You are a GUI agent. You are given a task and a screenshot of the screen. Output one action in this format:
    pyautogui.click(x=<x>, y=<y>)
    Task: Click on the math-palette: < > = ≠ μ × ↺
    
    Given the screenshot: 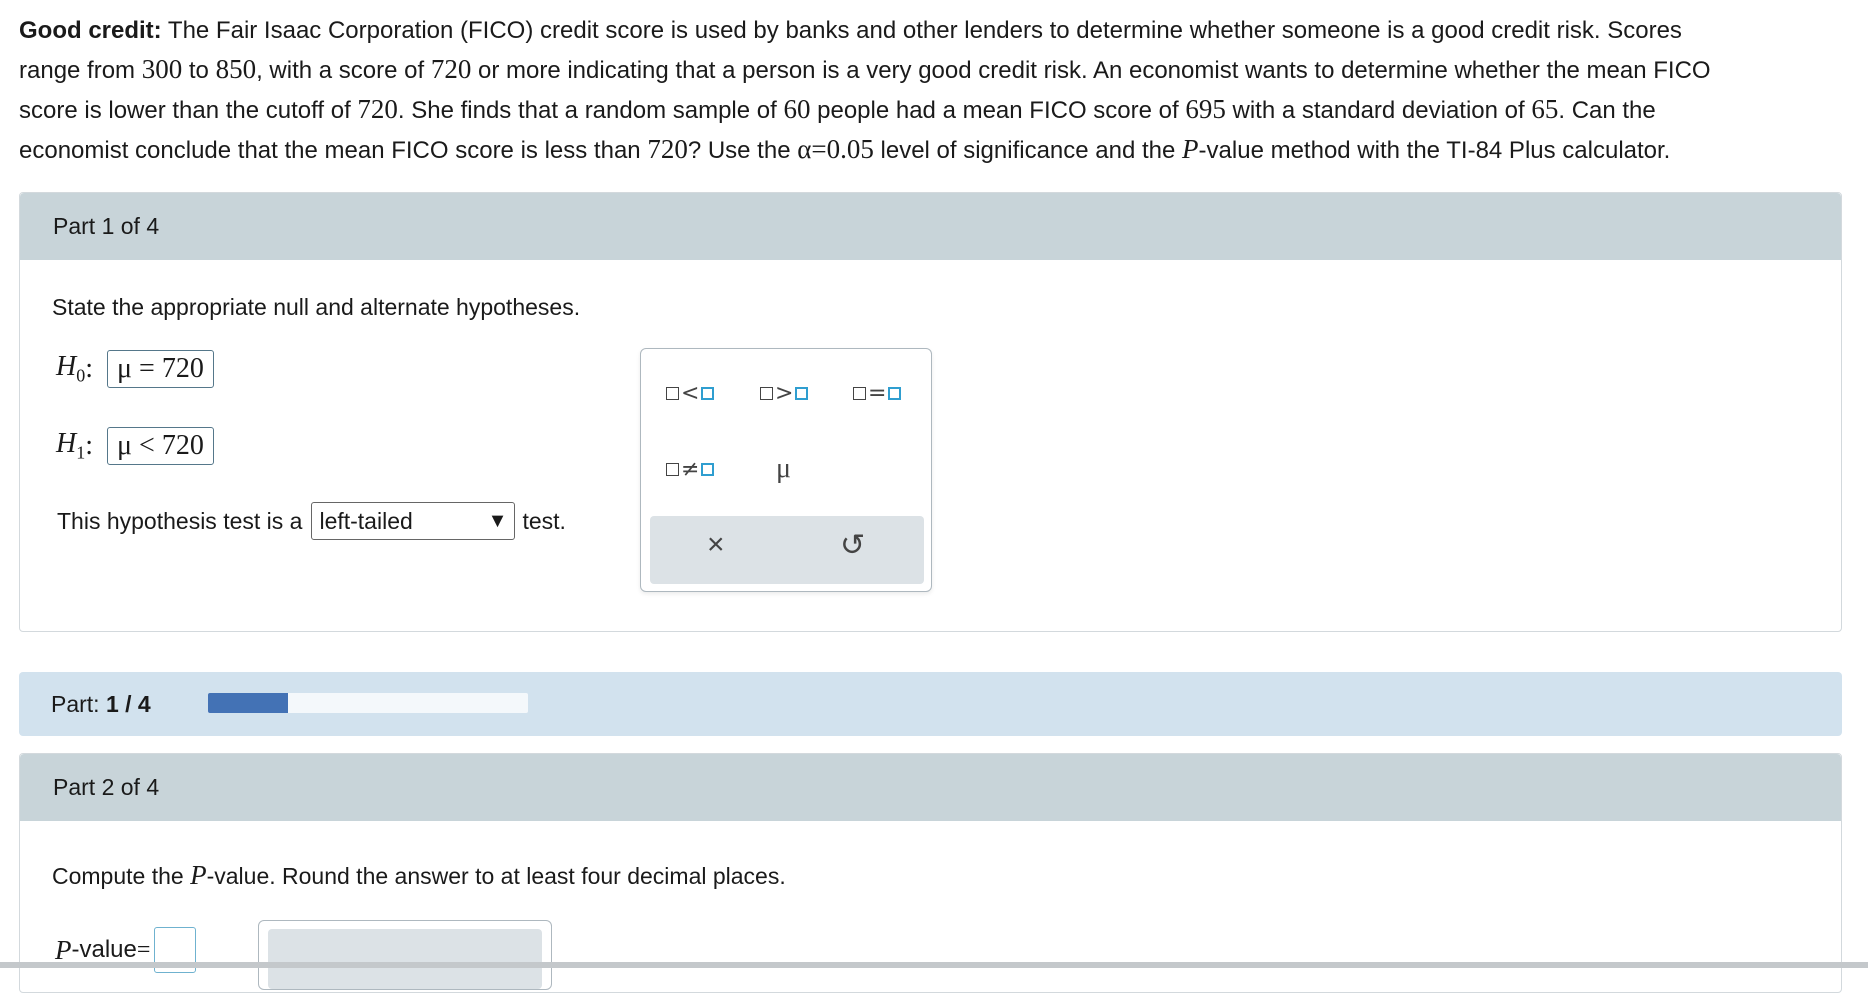 What is the action you would take?
    pyautogui.click(x=786, y=470)
    